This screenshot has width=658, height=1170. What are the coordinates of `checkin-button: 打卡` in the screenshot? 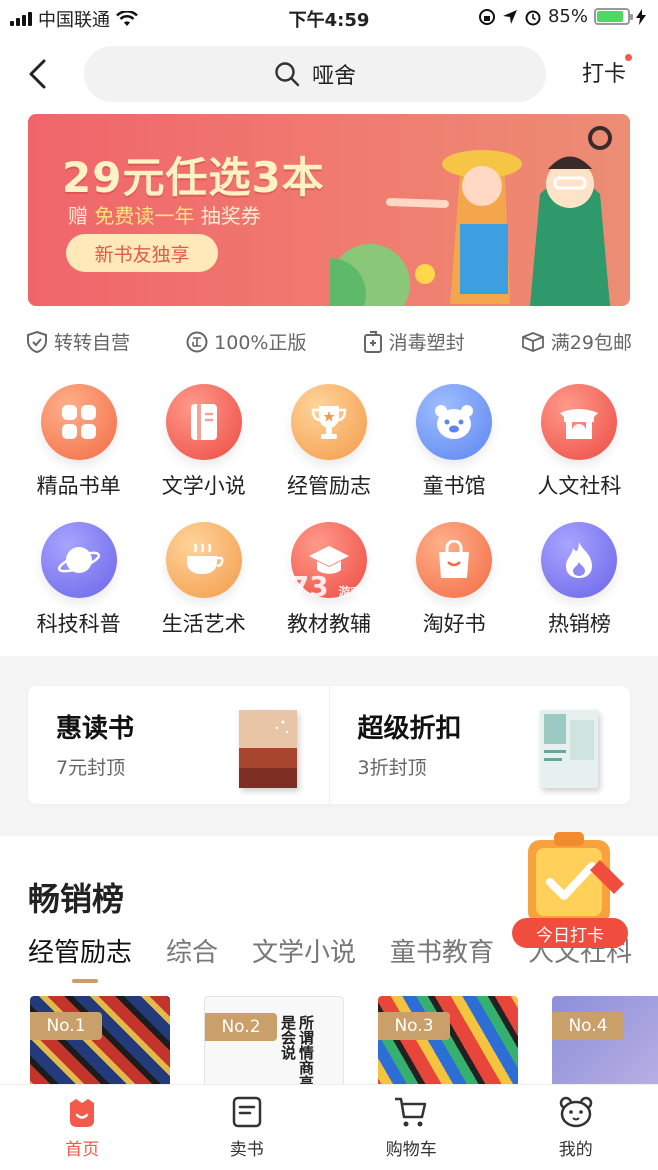 It's located at (606, 71).